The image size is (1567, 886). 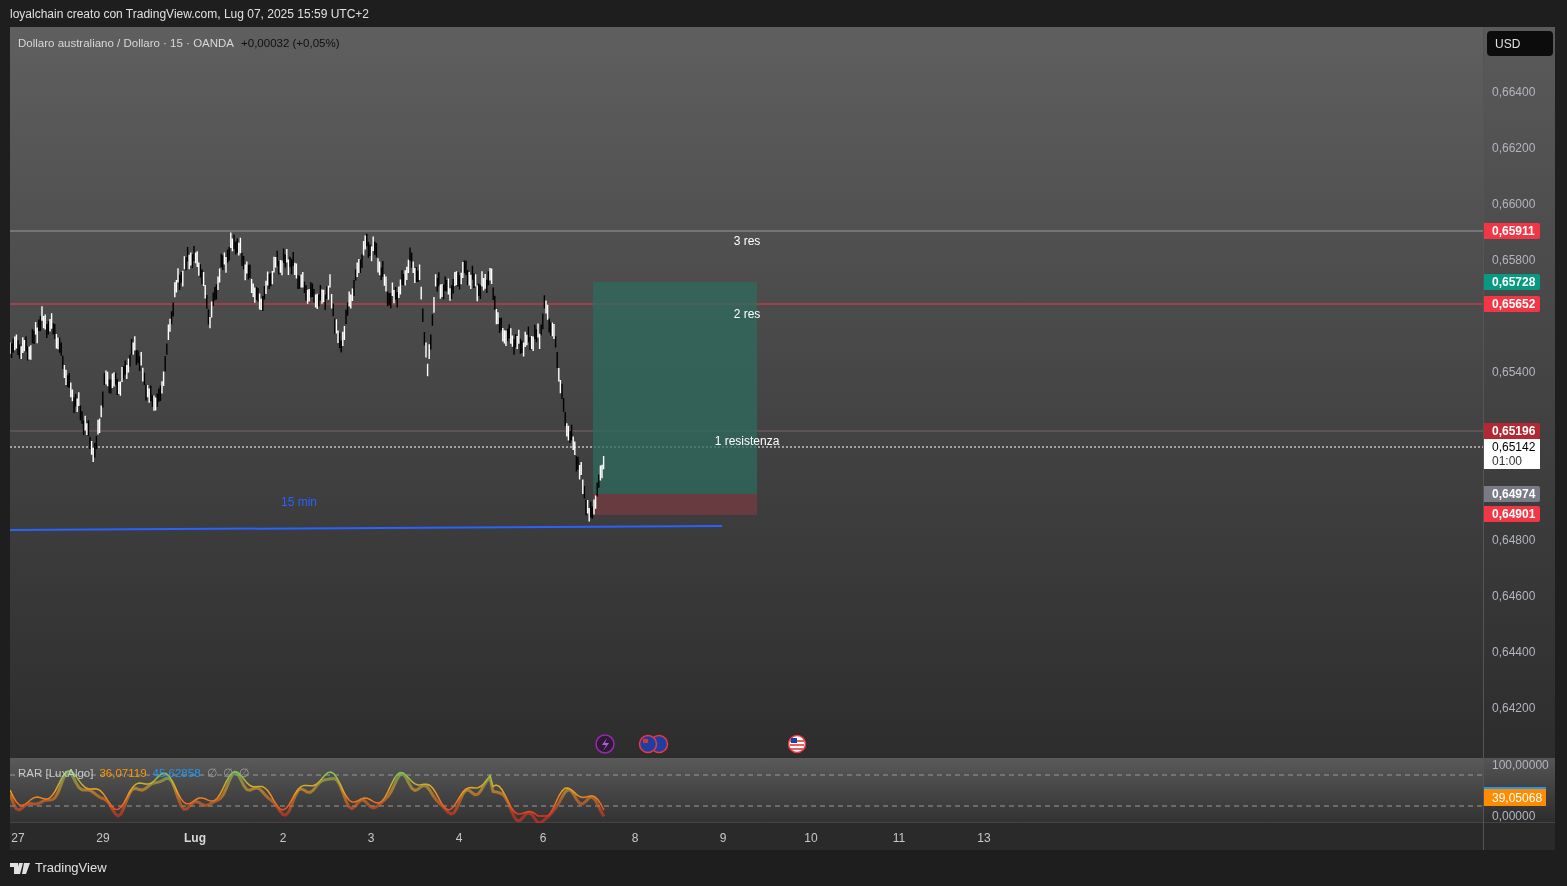 What do you see at coordinates (605, 744) in the screenshot?
I see `lightning-event-icon` at bounding box center [605, 744].